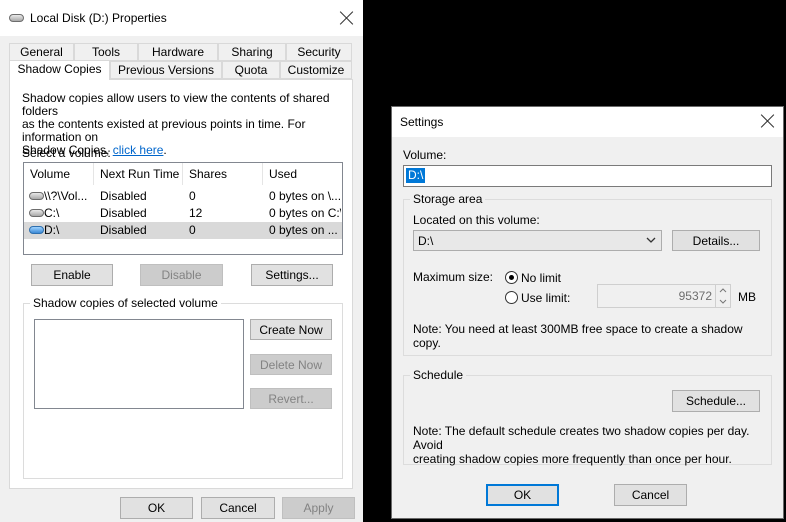 The height and width of the screenshot is (522, 786). Describe the element at coordinates (196, 213) in the screenshot. I see `shares-cell: 12` at that location.